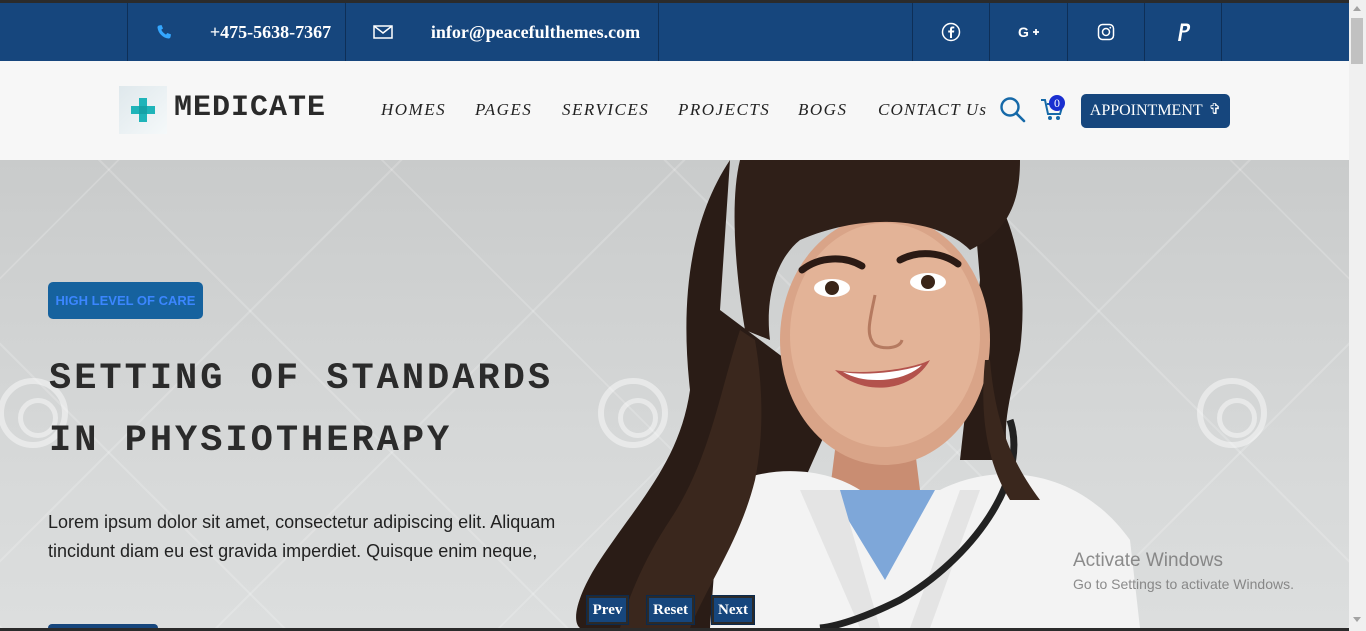 The width and height of the screenshot is (1366, 631). Describe the element at coordinates (1023, 32) in the screenshot. I see `svg-text: G` at that location.